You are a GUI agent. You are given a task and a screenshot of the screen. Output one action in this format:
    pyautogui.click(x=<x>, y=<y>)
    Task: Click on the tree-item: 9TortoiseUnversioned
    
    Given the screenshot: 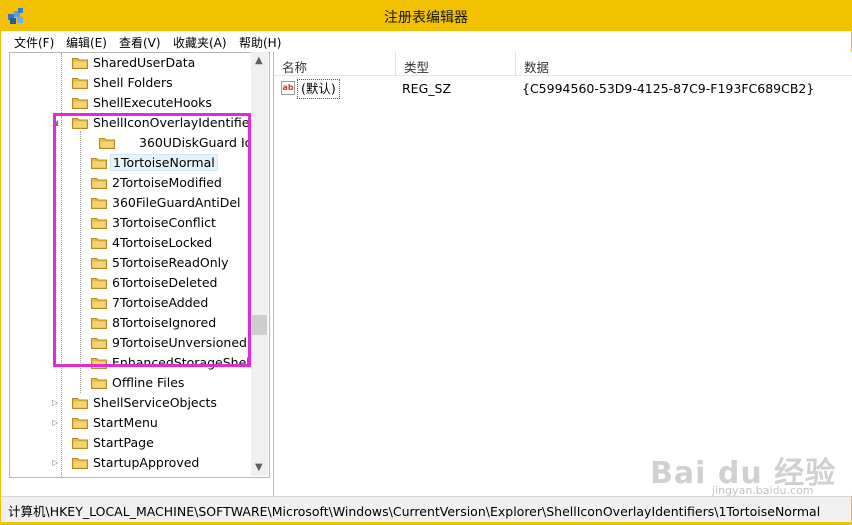 What is the action you would take?
    pyautogui.click(x=131, y=343)
    